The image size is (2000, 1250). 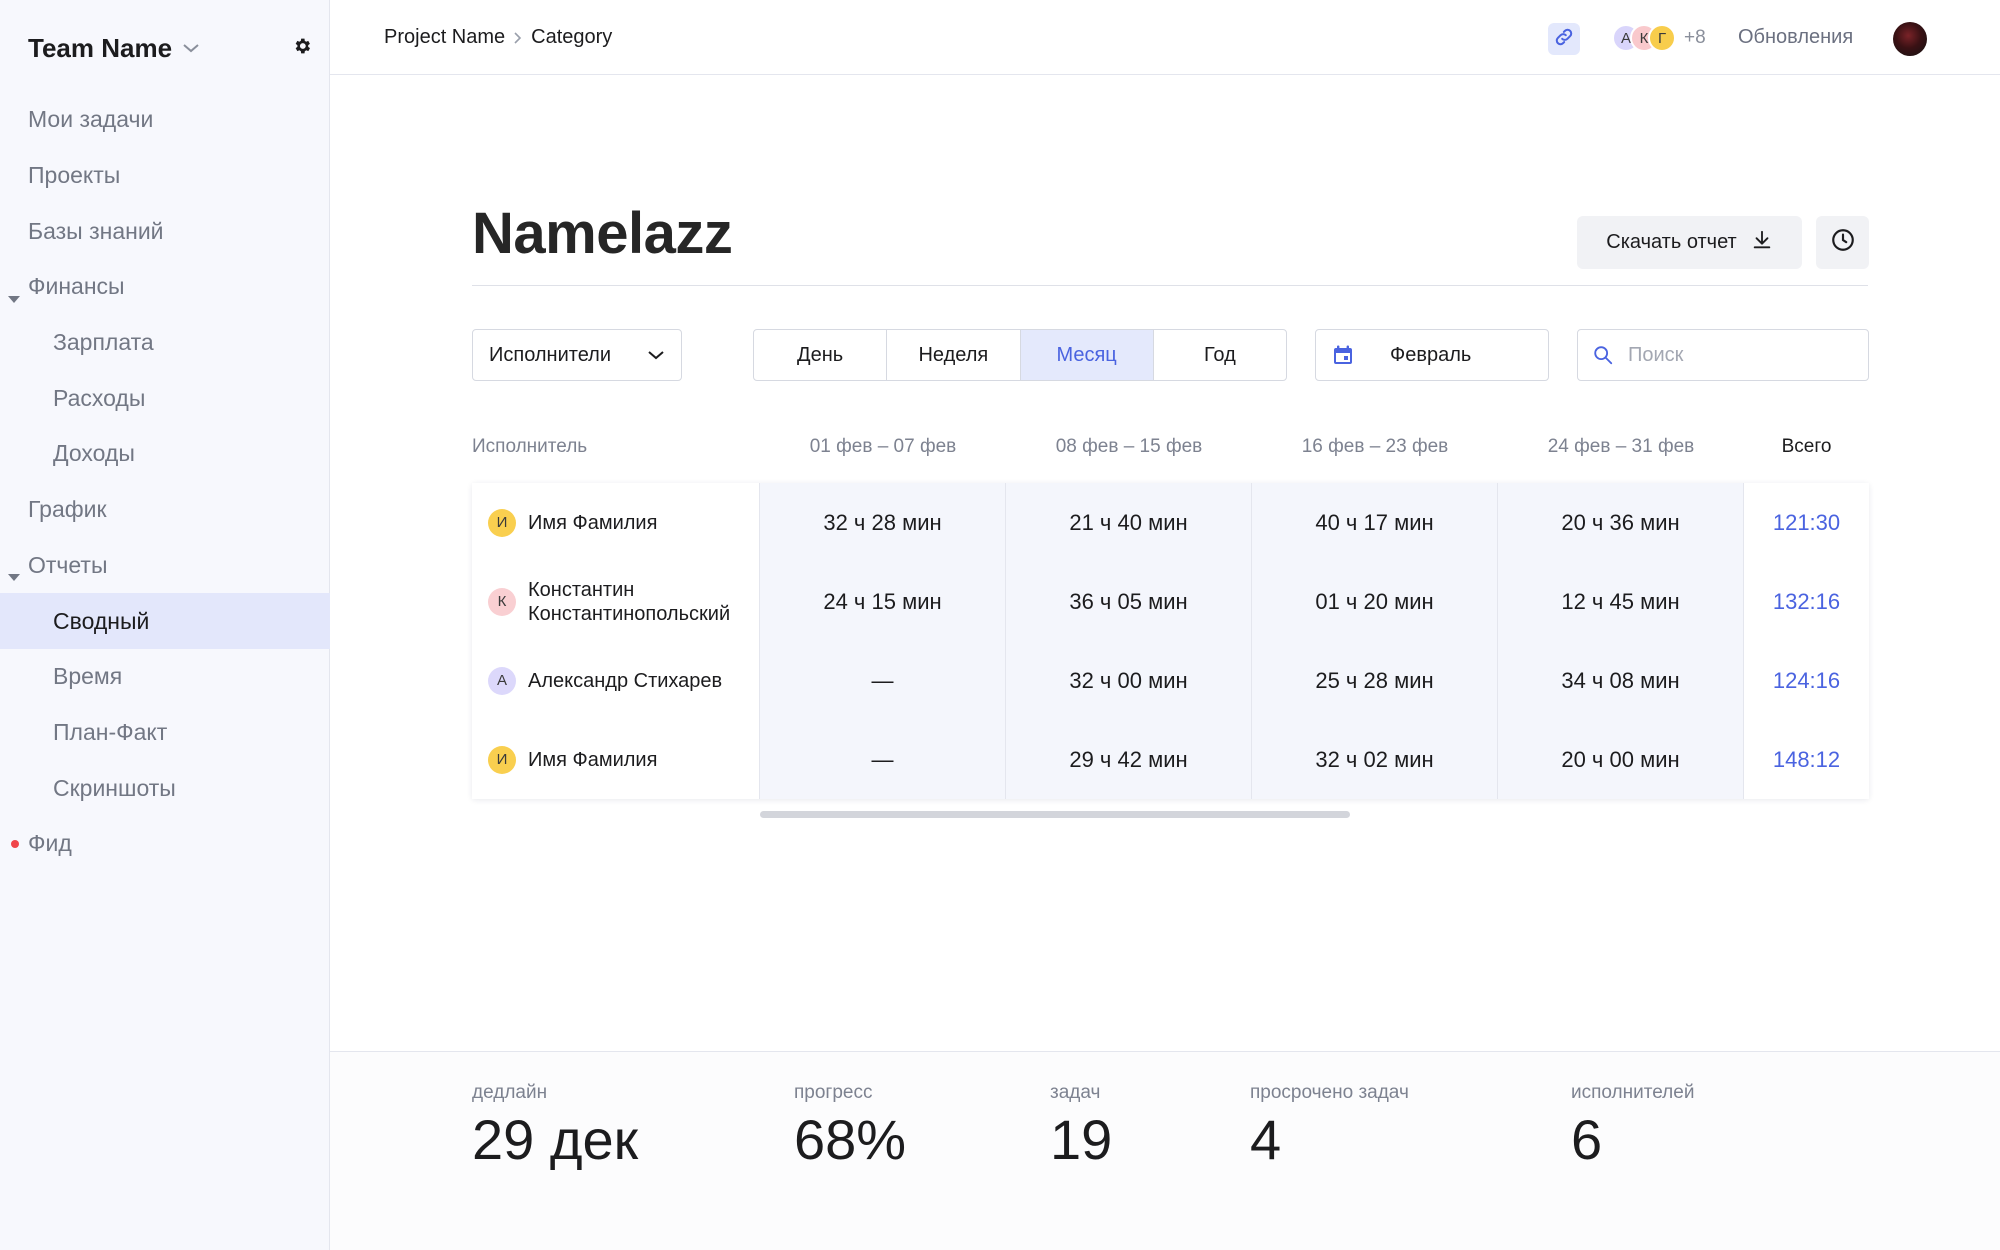 What do you see at coordinates (883, 522) in the screenshot?
I see `time-cell: 32 ч 28 мин` at bounding box center [883, 522].